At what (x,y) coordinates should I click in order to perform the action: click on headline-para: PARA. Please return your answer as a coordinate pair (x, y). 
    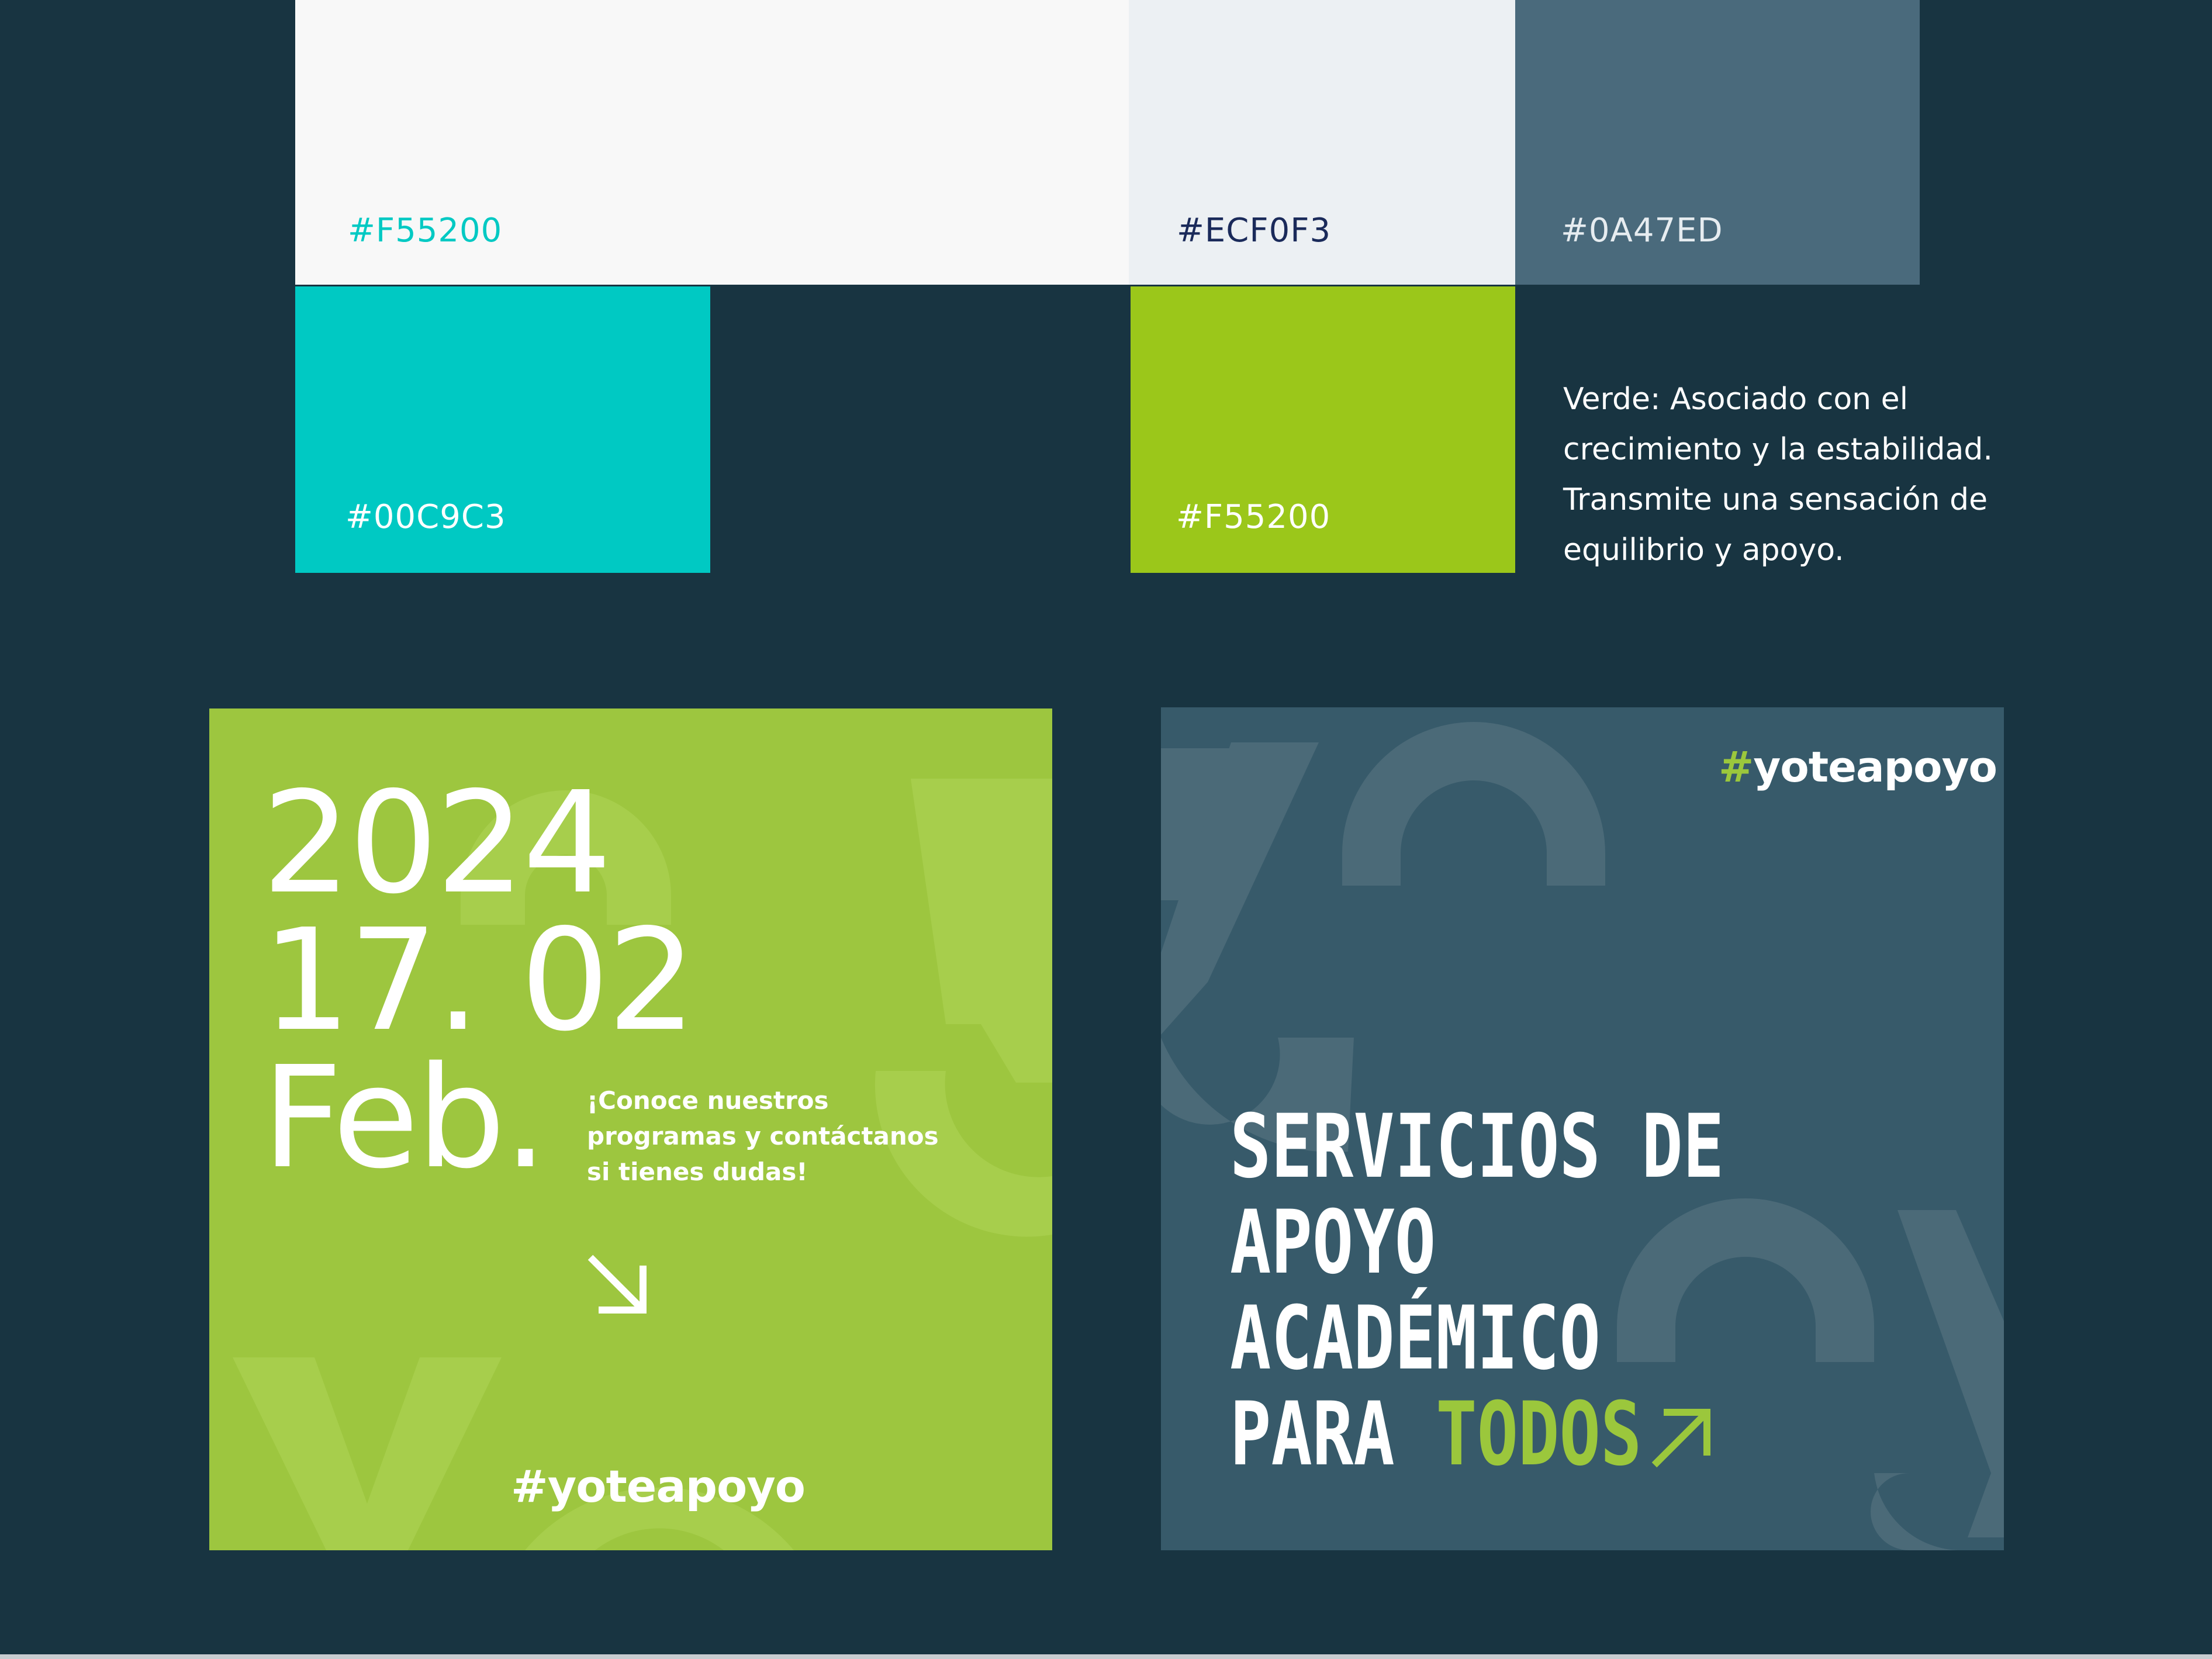
    Looking at the image, I should click on (1312, 1434).